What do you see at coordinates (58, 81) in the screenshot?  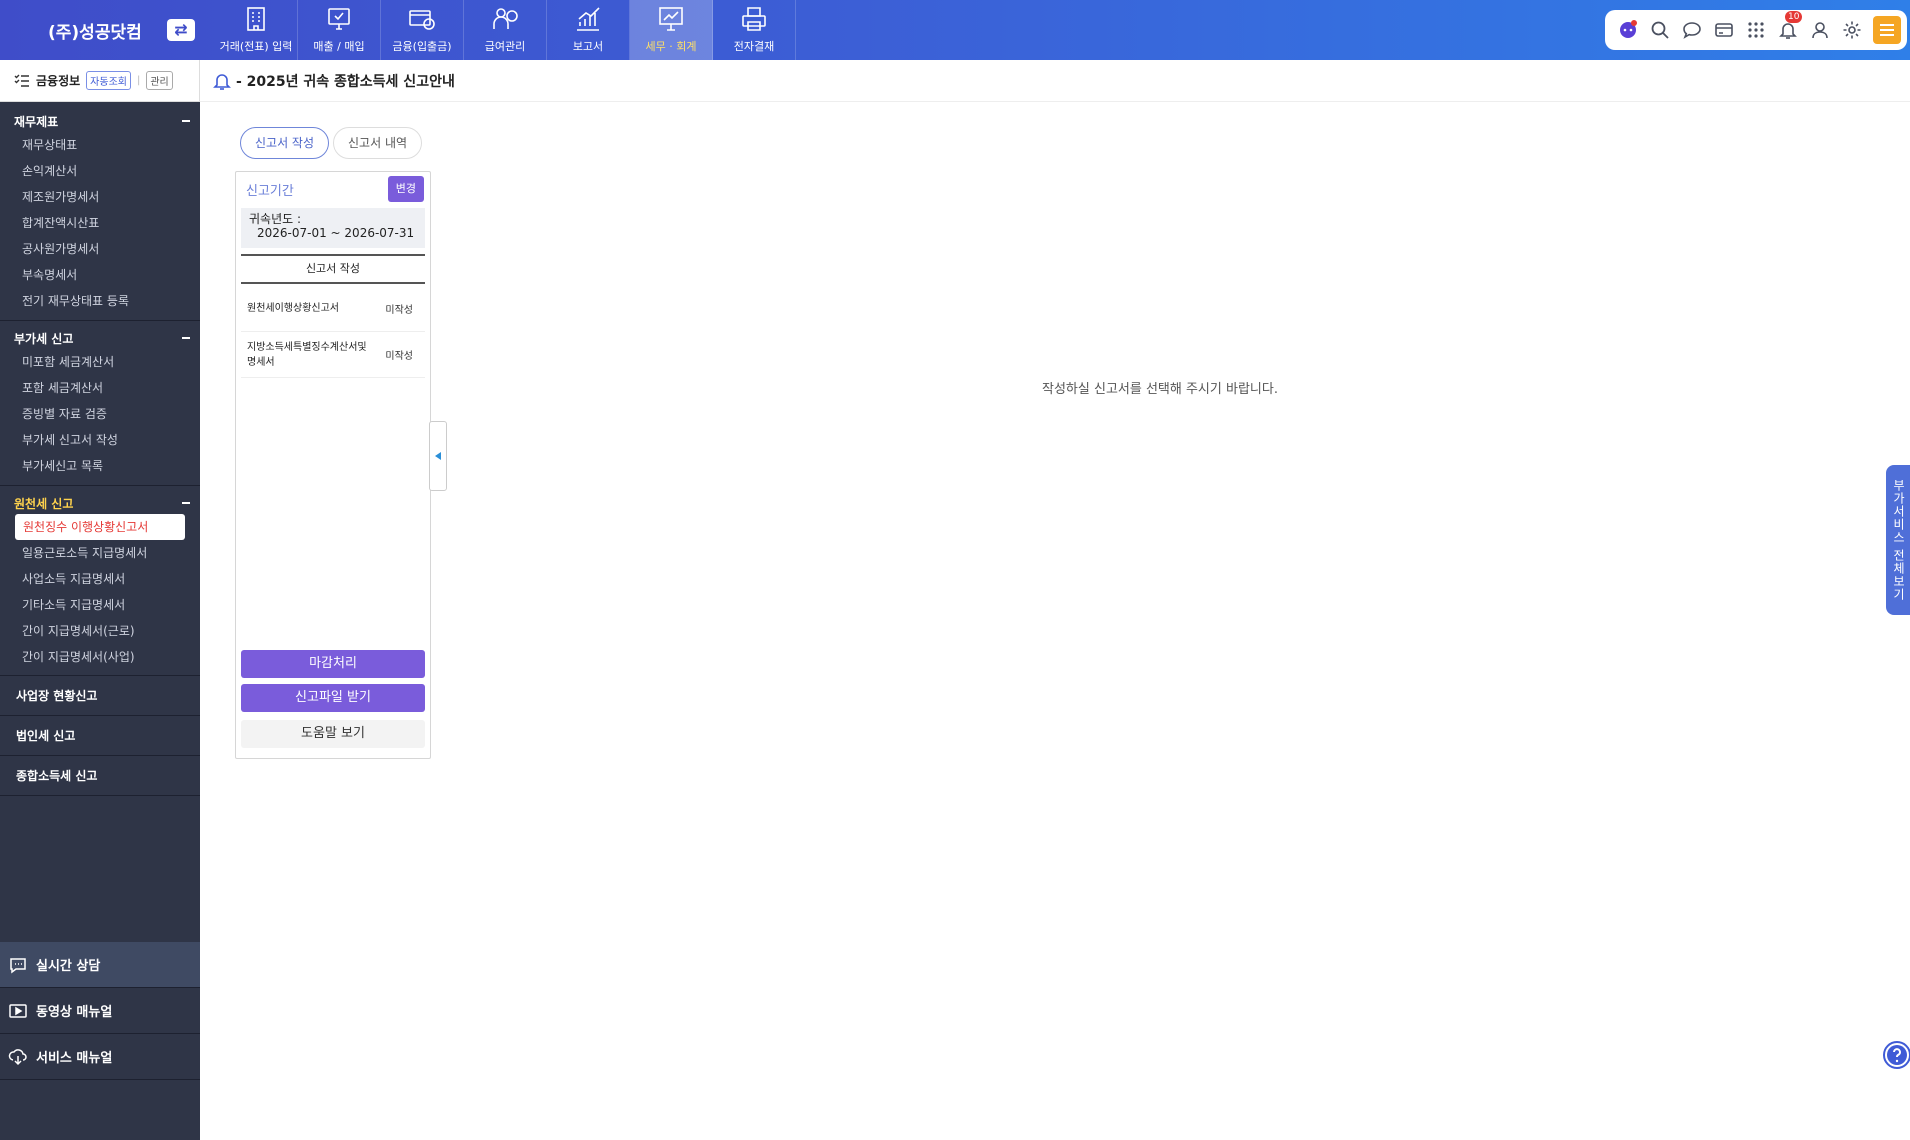 I see `finance-info-label: 금융정보` at bounding box center [58, 81].